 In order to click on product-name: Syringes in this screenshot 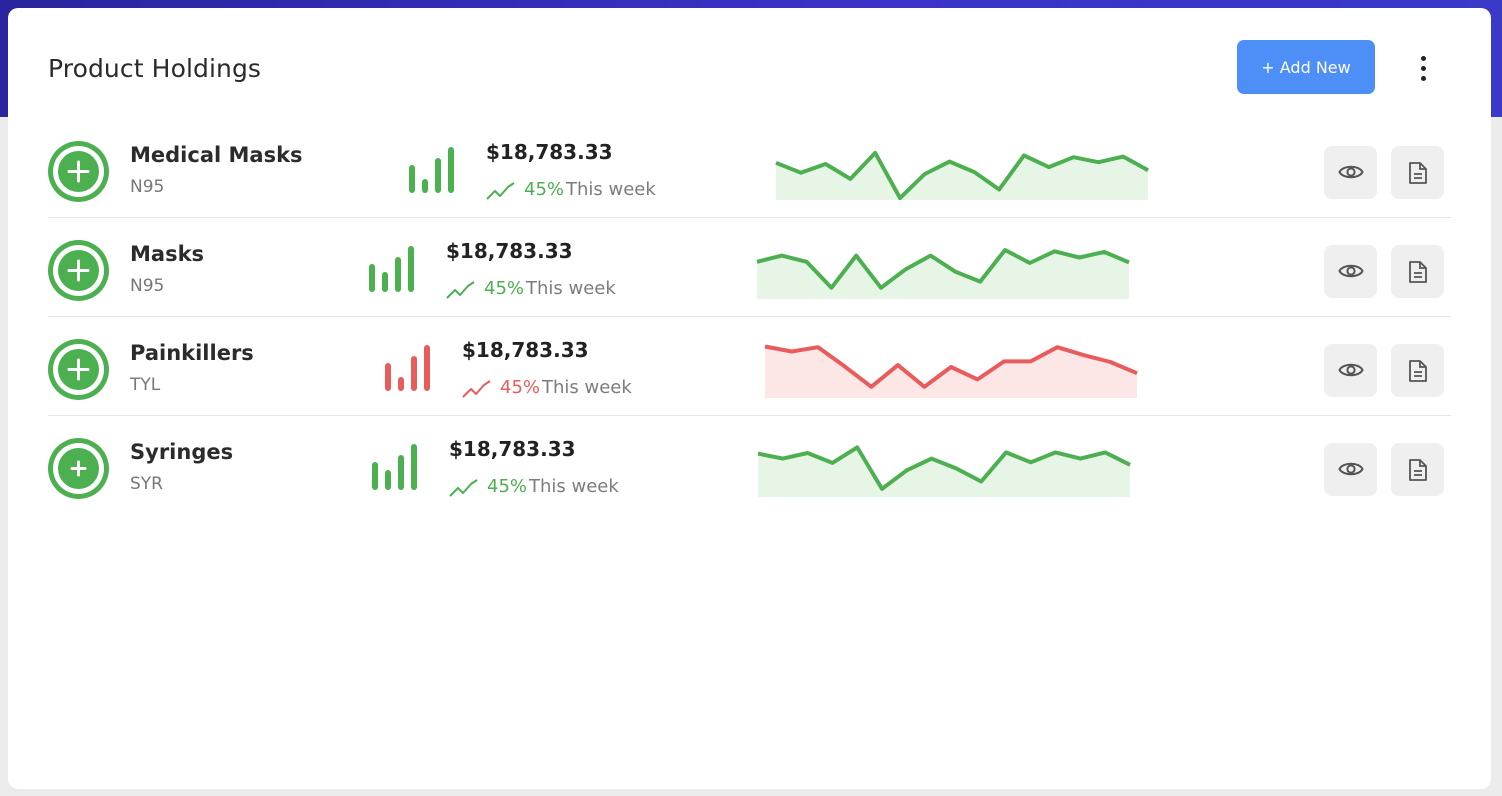, I will do `click(182, 452)`.